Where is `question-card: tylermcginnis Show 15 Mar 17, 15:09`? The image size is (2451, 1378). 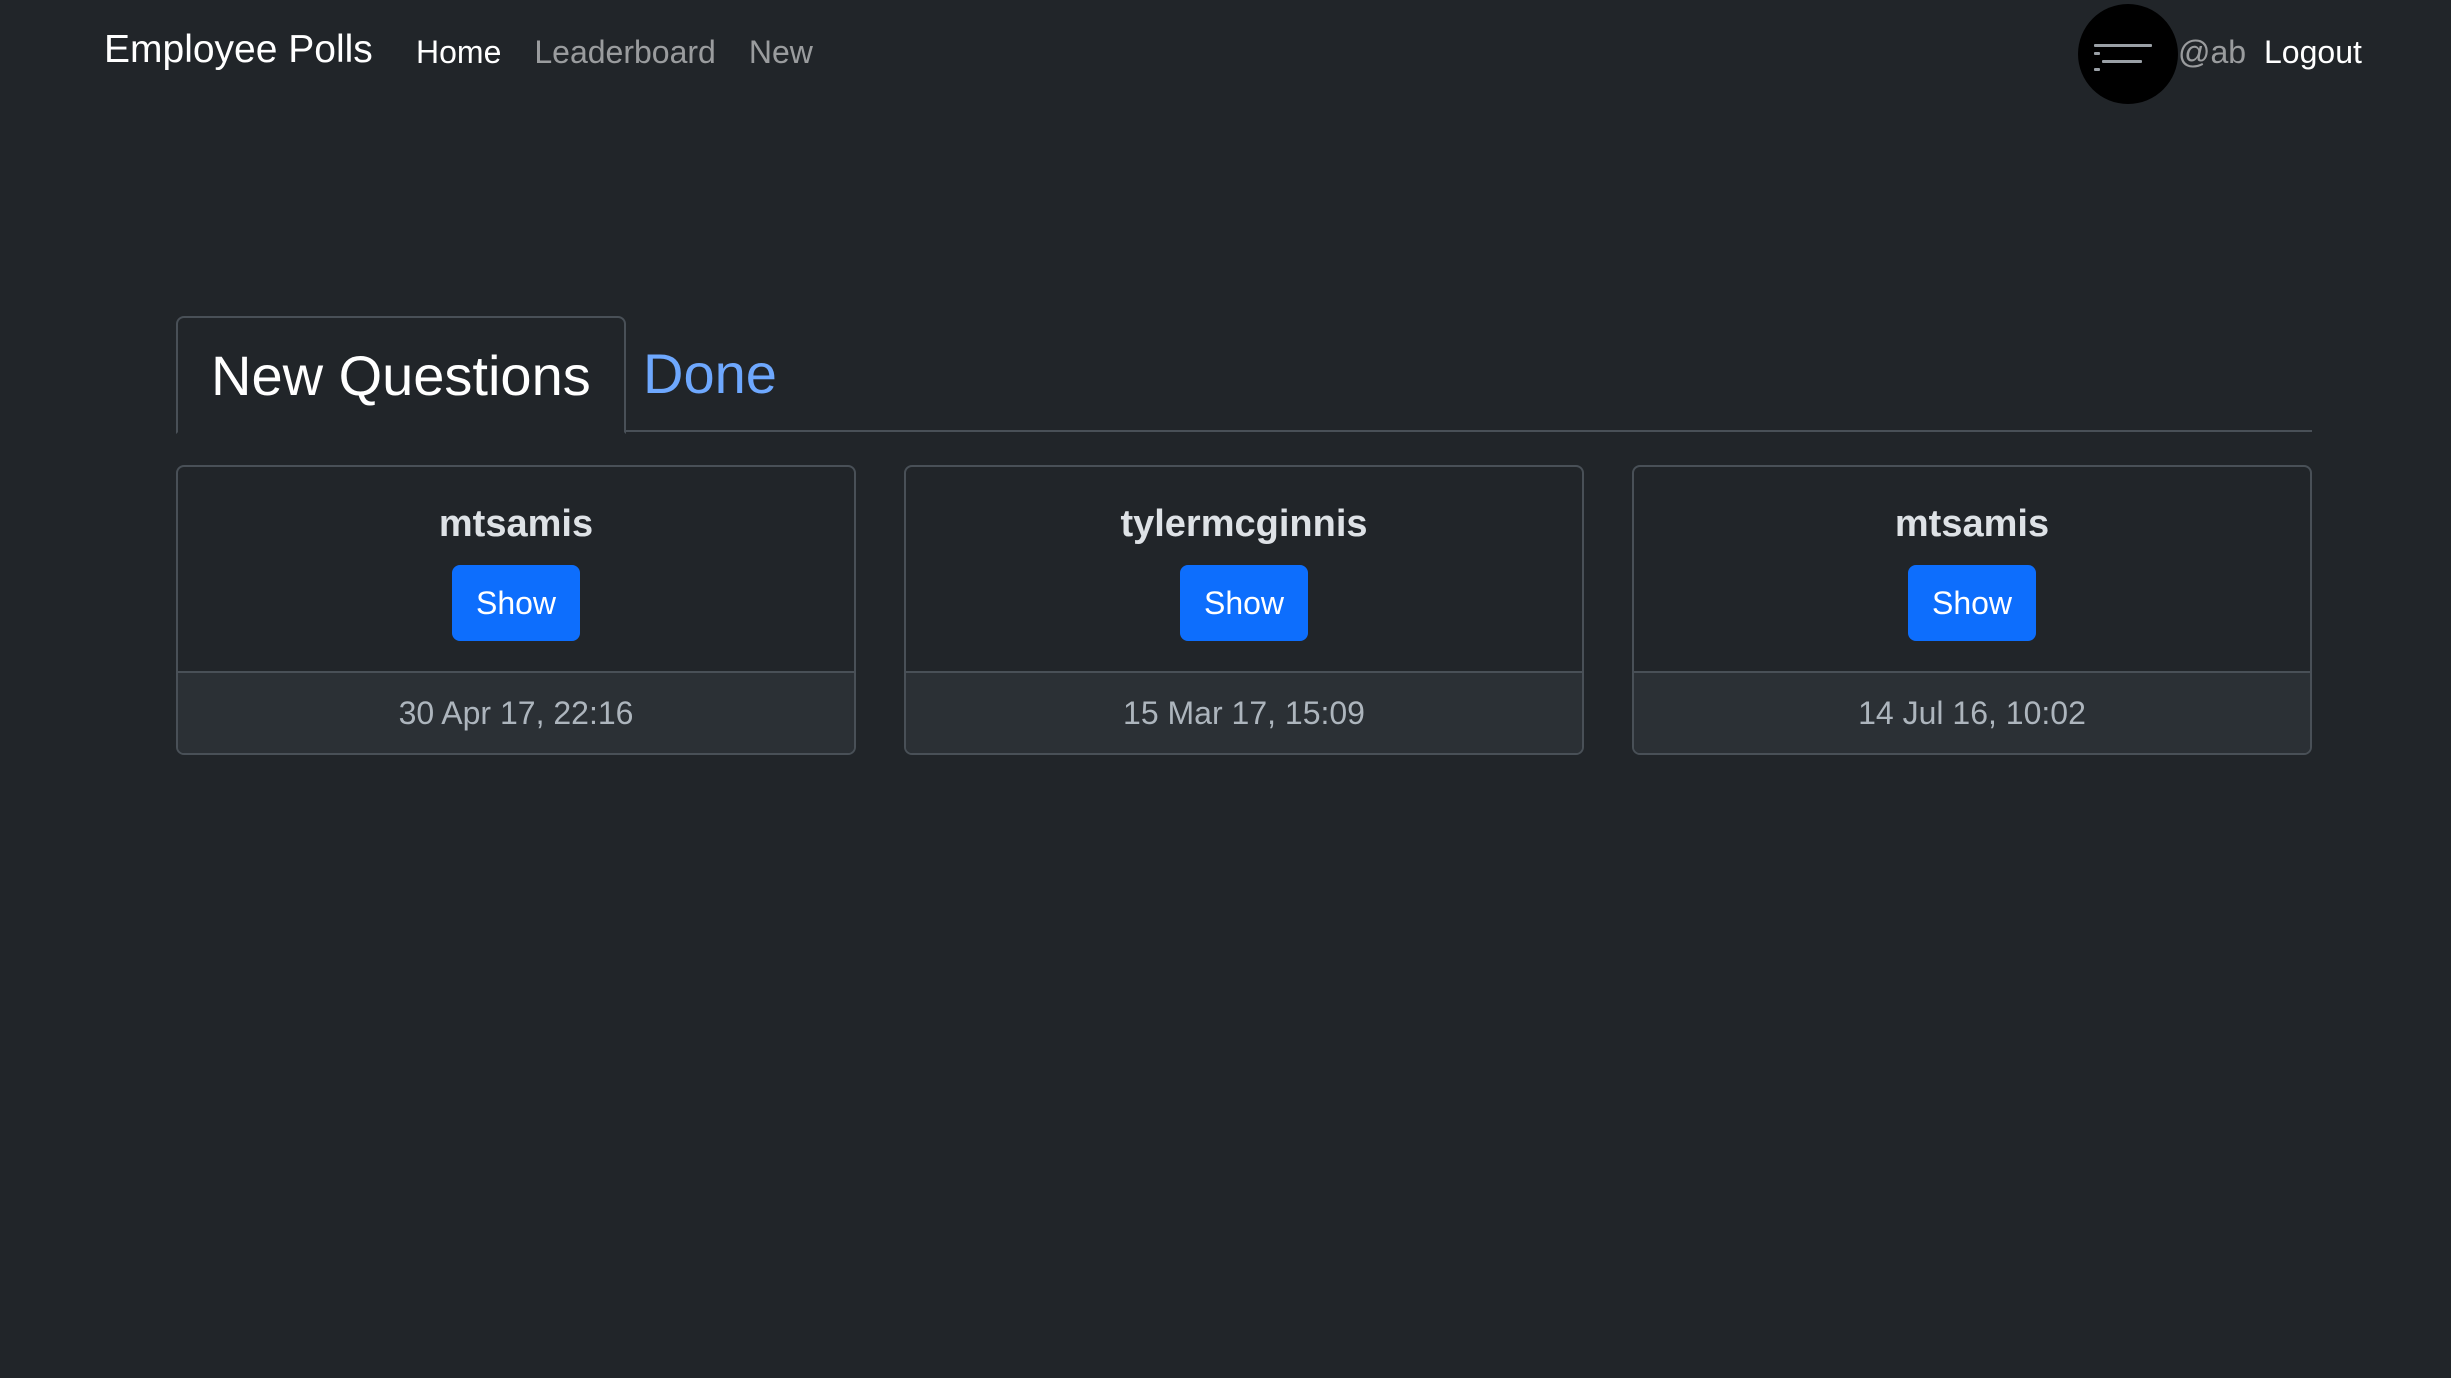 question-card: tylermcginnis Show 15 Mar 17, 15:09 is located at coordinates (1244, 610).